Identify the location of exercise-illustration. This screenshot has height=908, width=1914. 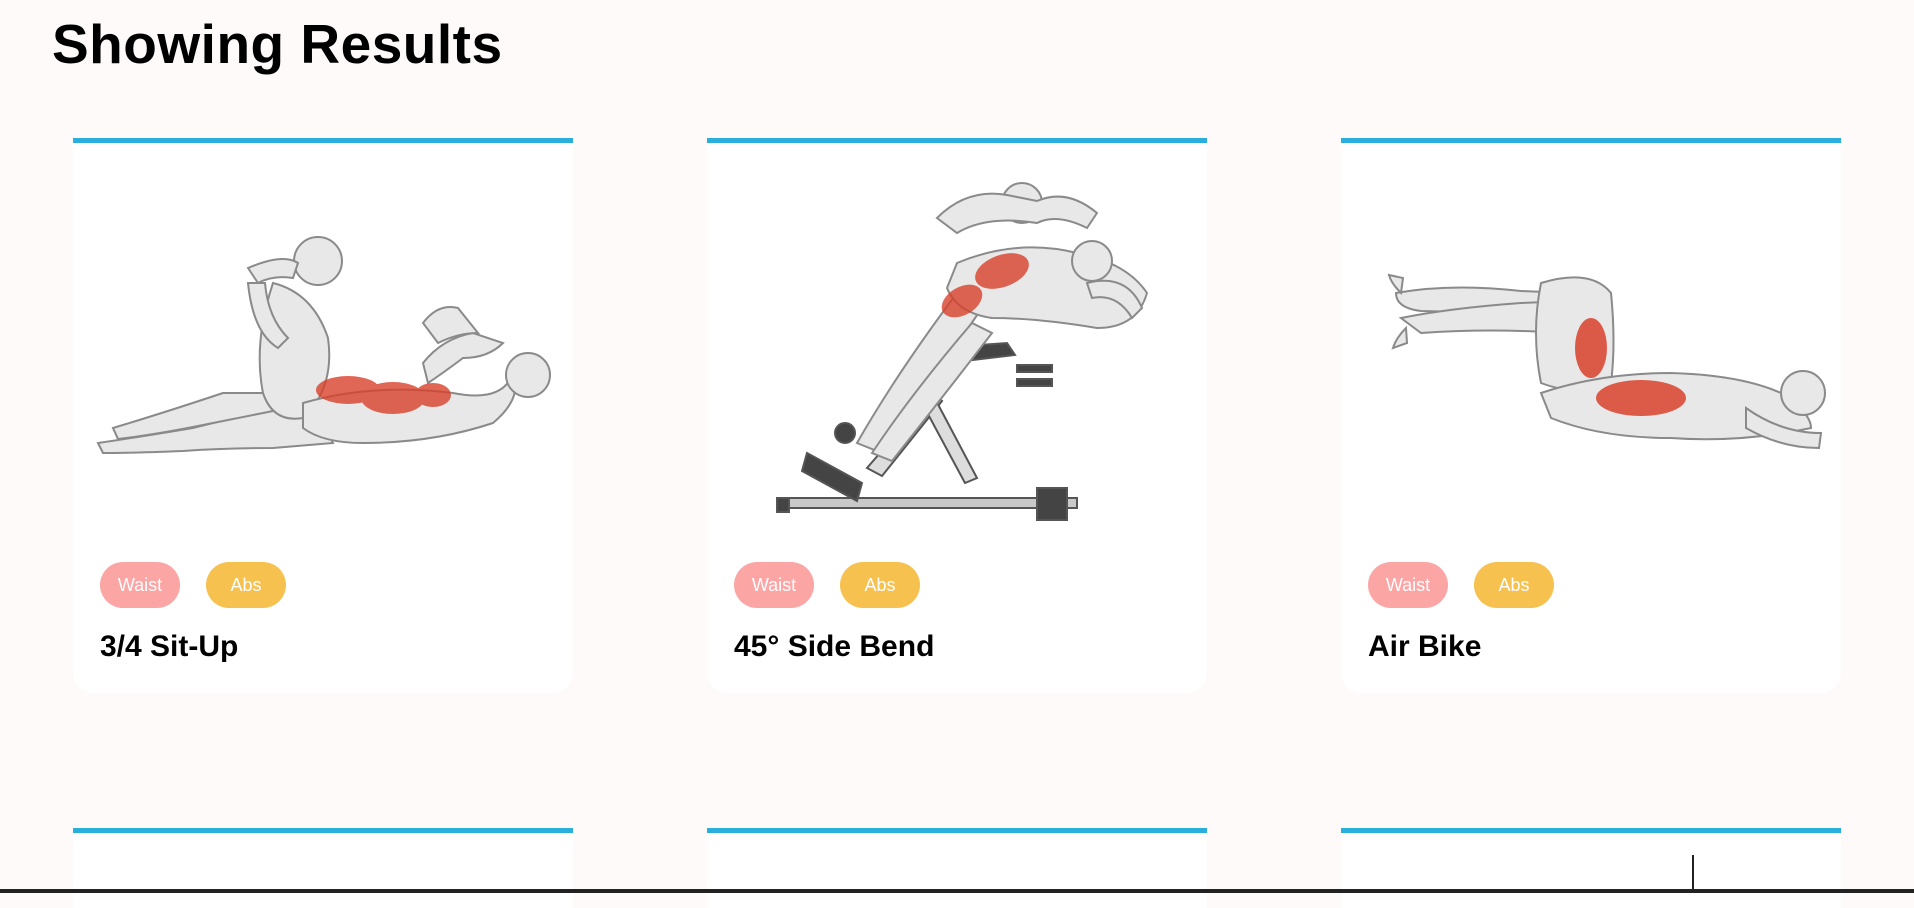
(1693, 874).